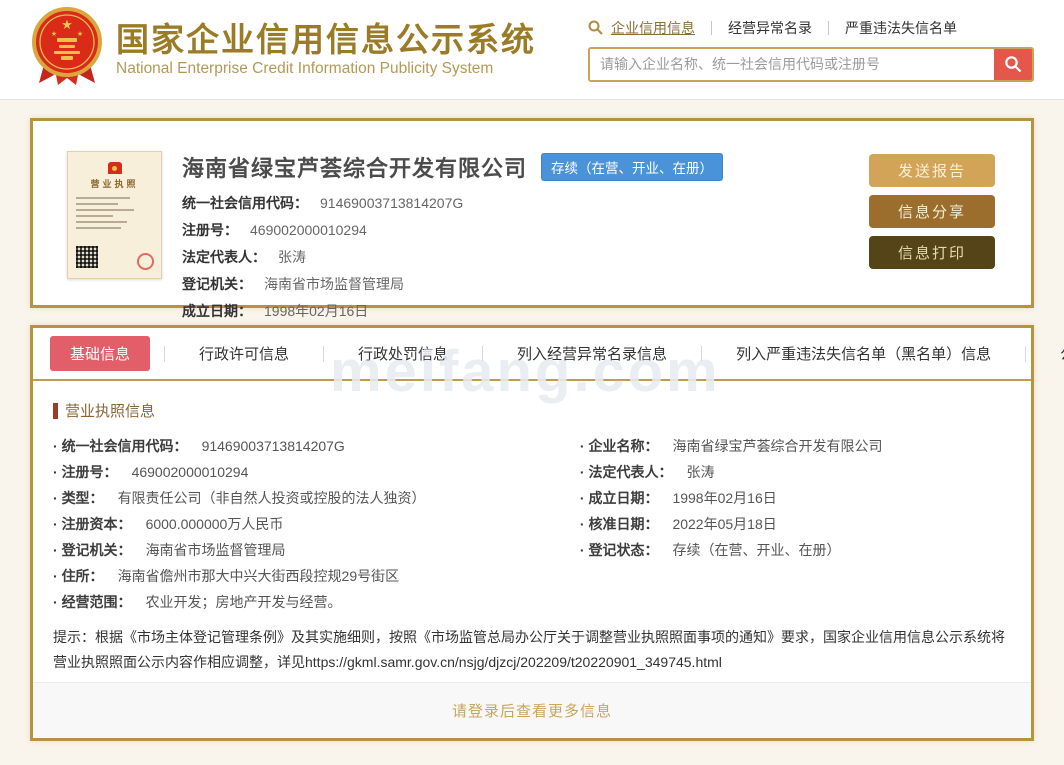 The height and width of the screenshot is (765, 1064). I want to click on top-nav: 企业信用信息 经营异常名录 严重违法失信名单, so click(811, 28).